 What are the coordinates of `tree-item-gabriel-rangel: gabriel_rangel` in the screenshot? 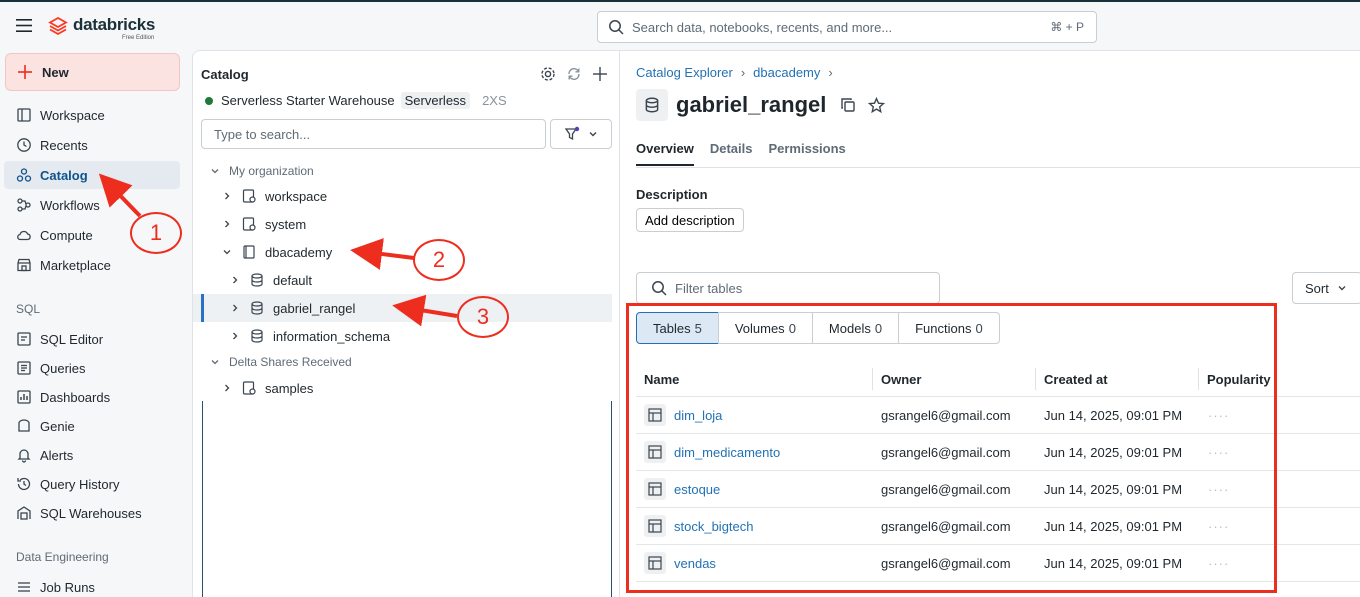 It's located at (402, 308).